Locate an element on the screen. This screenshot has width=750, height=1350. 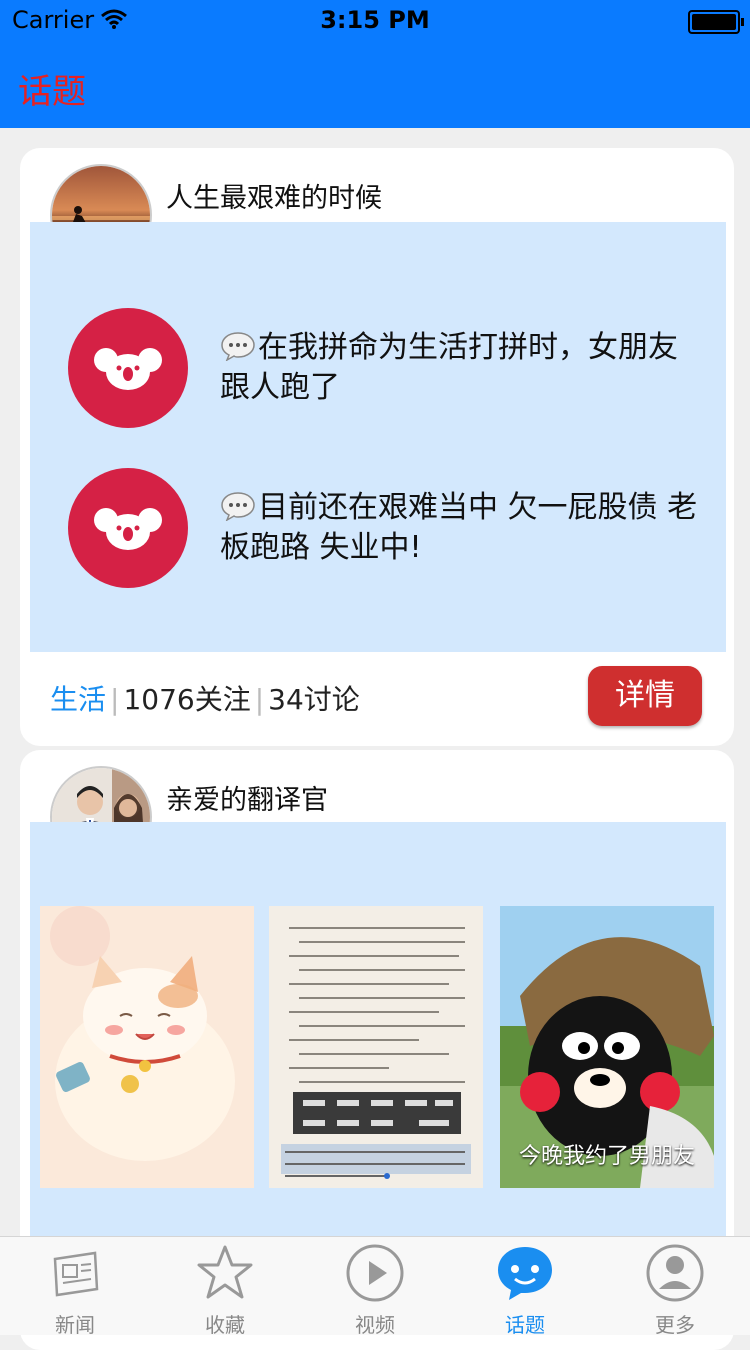
battery-icon is located at coordinates (716, 22).